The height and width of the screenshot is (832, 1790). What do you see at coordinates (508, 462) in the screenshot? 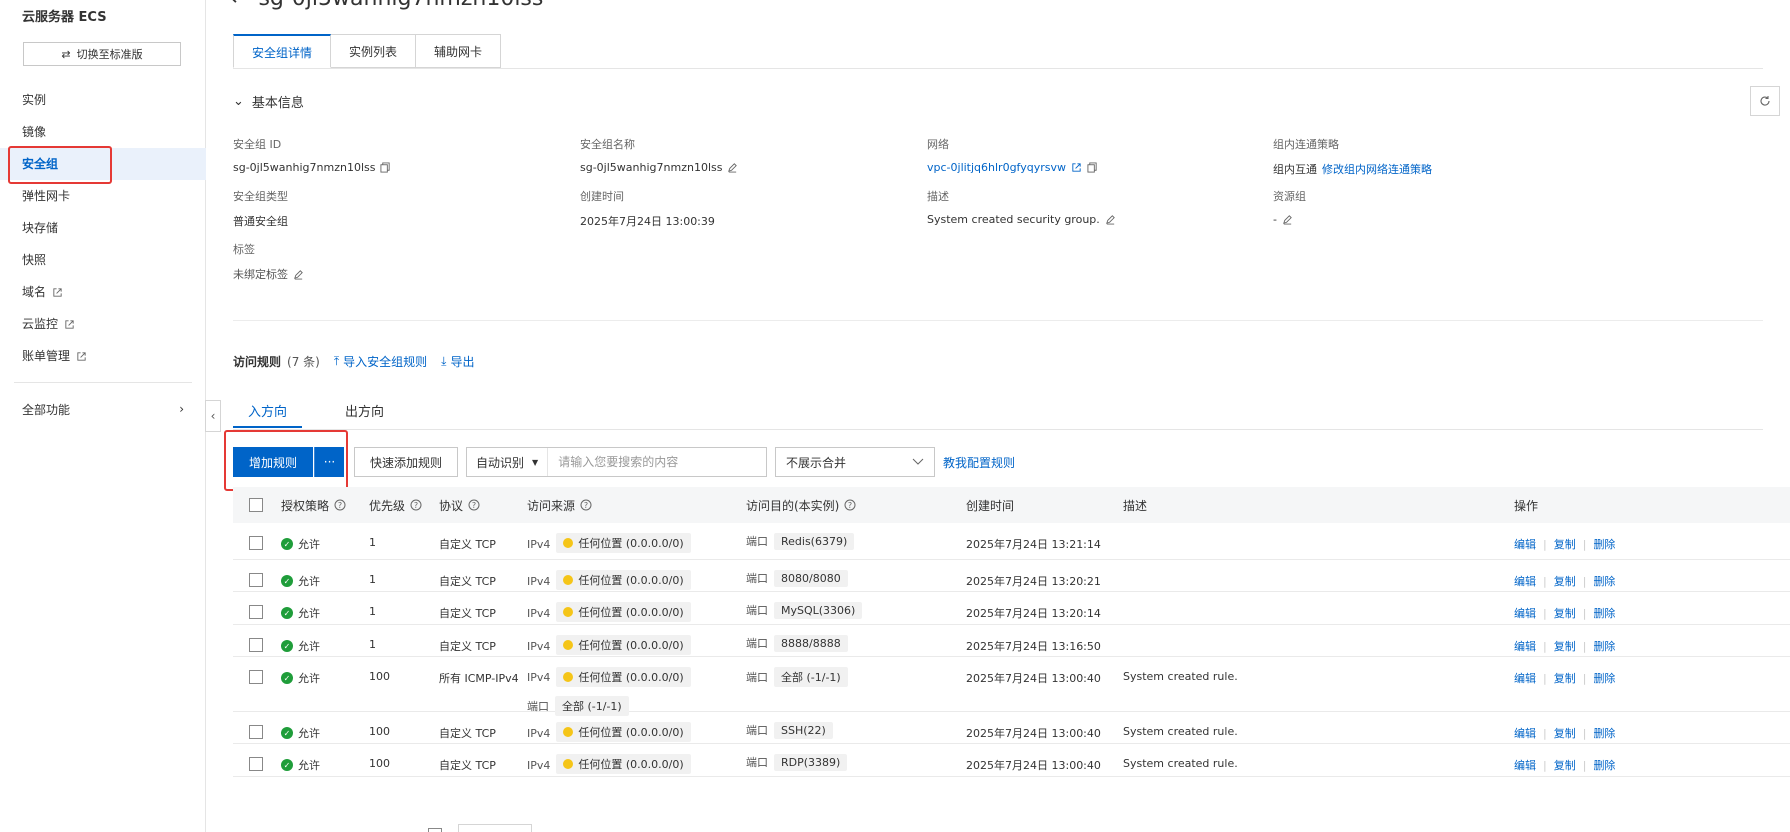
I see `search-type-select: 自动识别 ▼` at bounding box center [508, 462].